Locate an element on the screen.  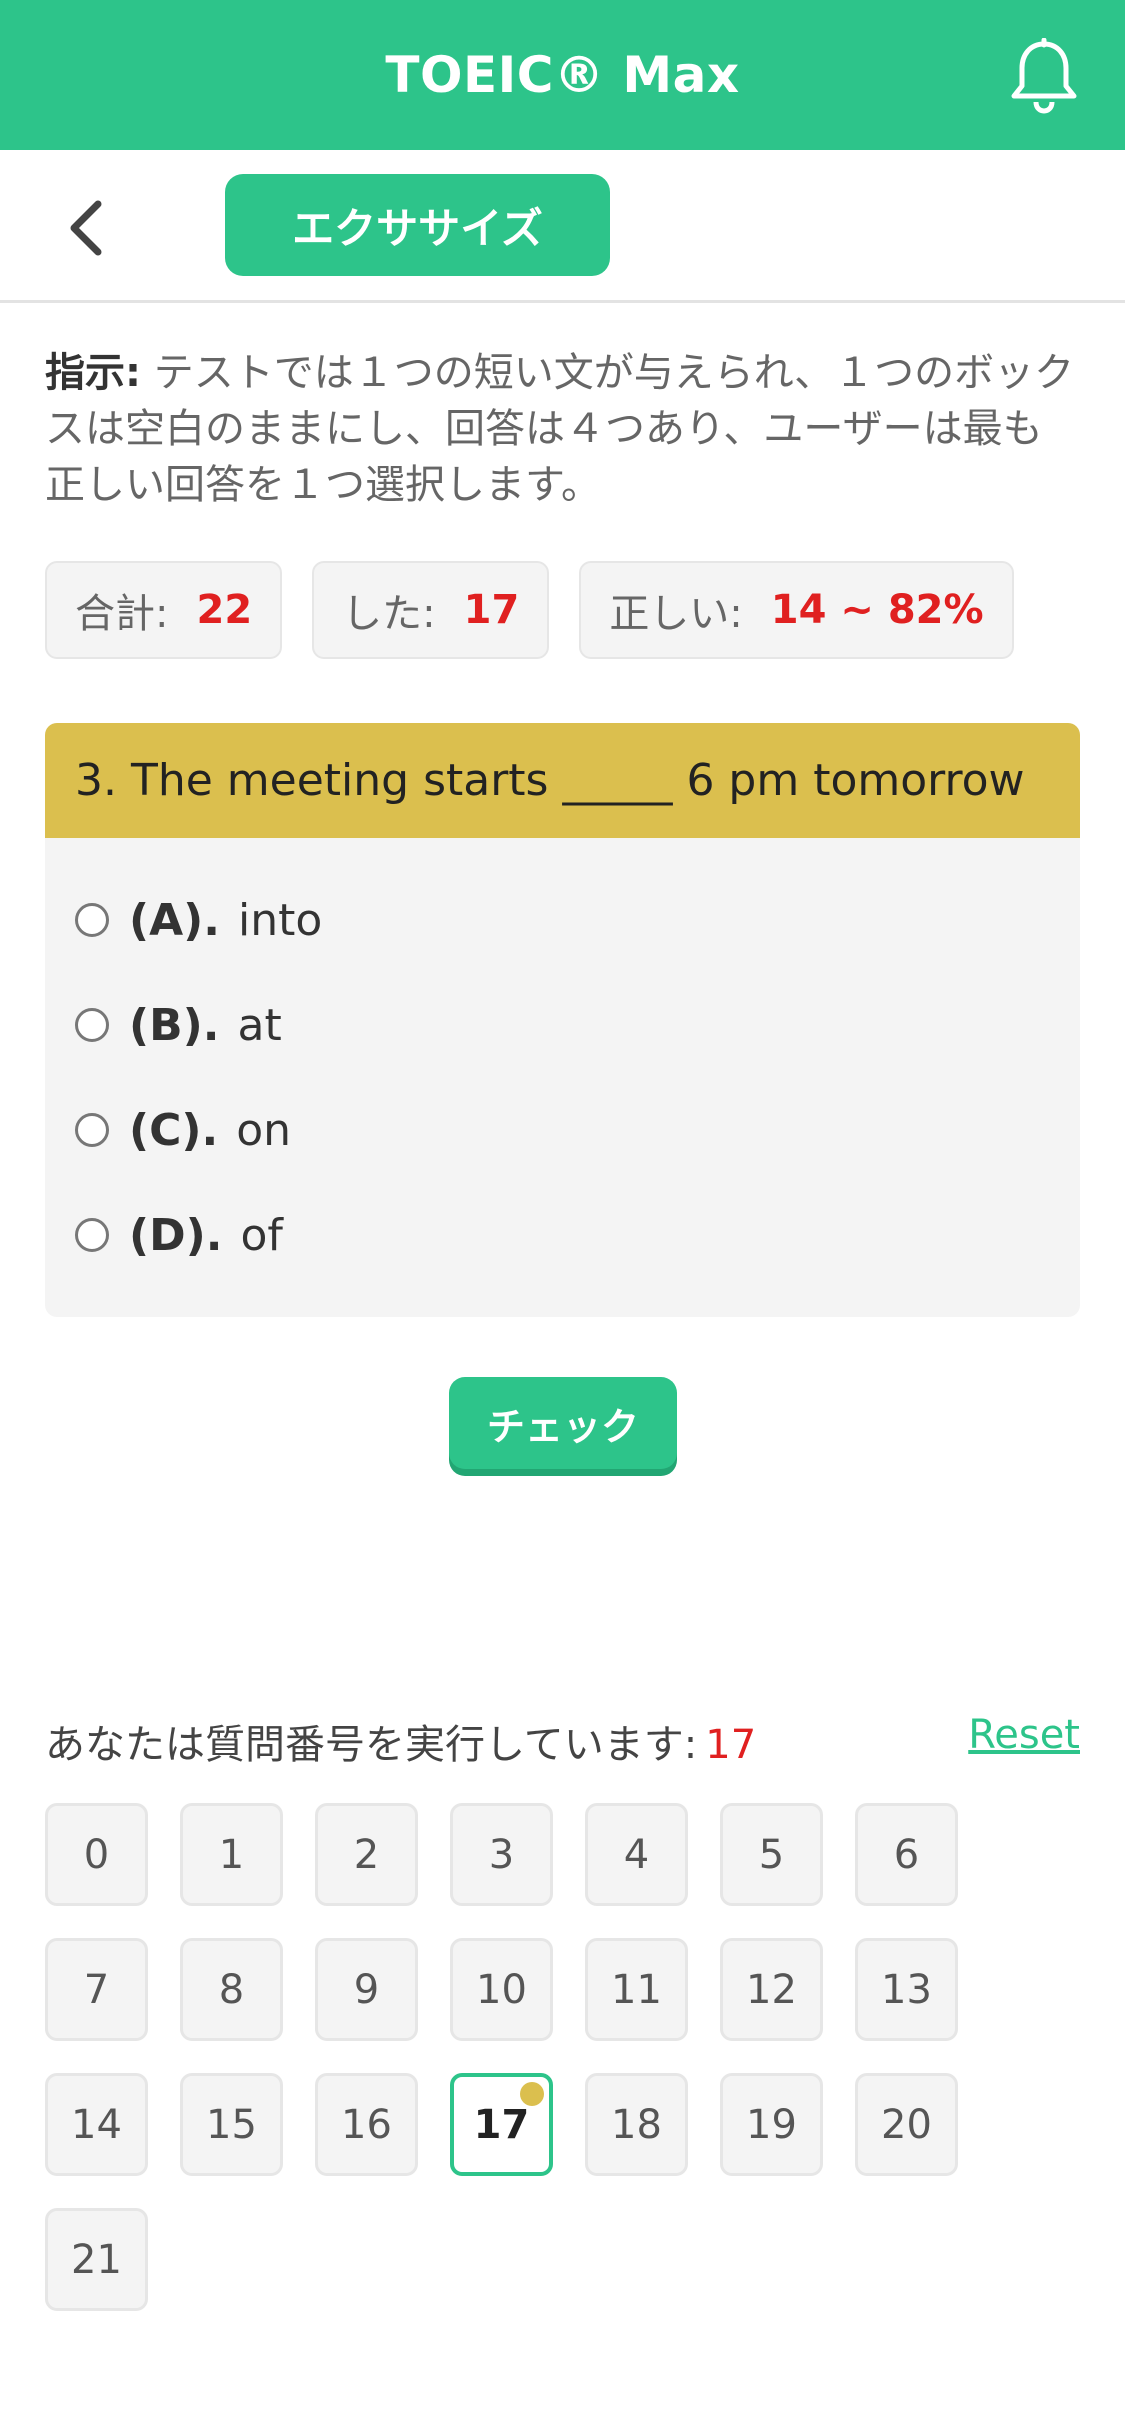
instructions-label: 指示: is located at coordinates (93, 373).